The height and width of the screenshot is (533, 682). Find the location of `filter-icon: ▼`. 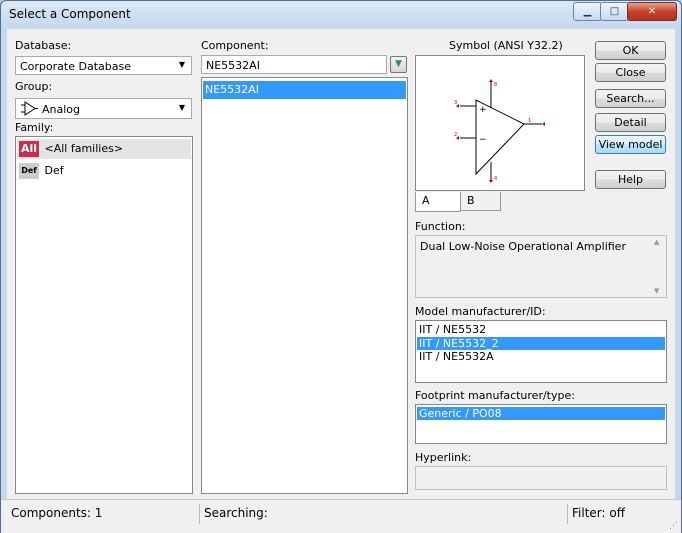

filter-icon: ▼ is located at coordinates (398, 64).